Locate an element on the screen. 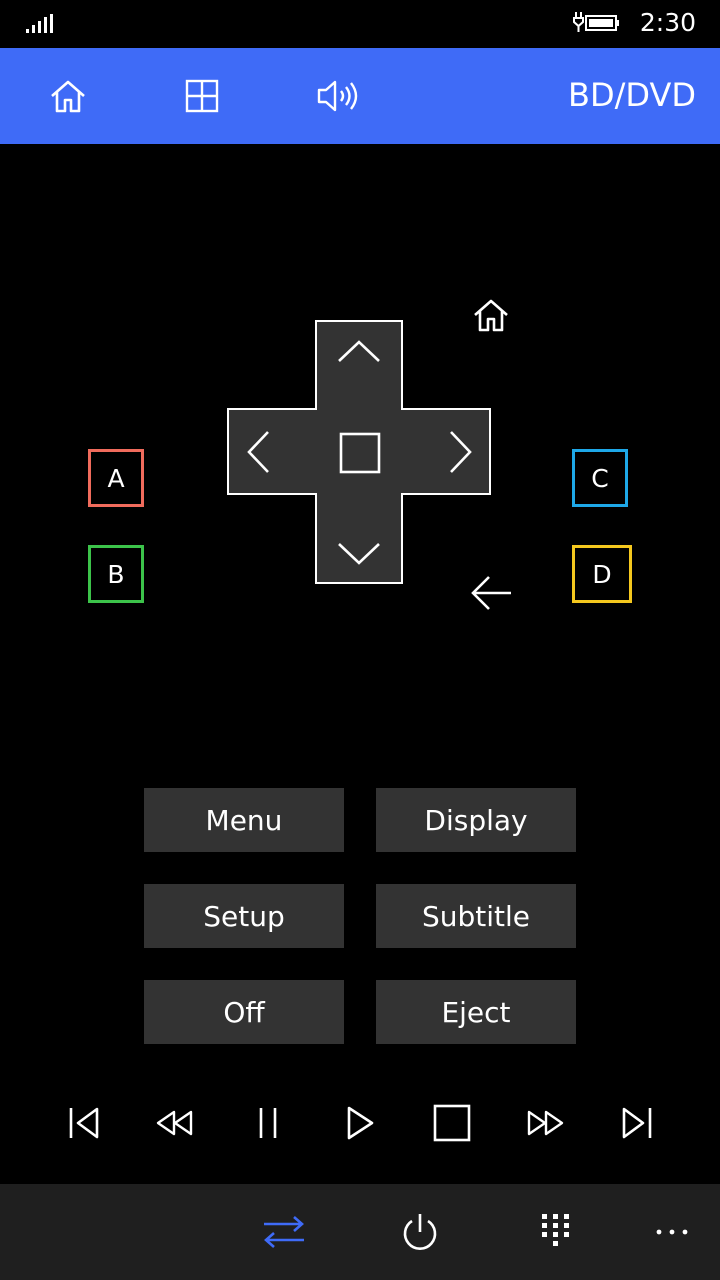 The height and width of the screenshot is (1280, 720). ok-square-icon is located at coordinates (360, 453).